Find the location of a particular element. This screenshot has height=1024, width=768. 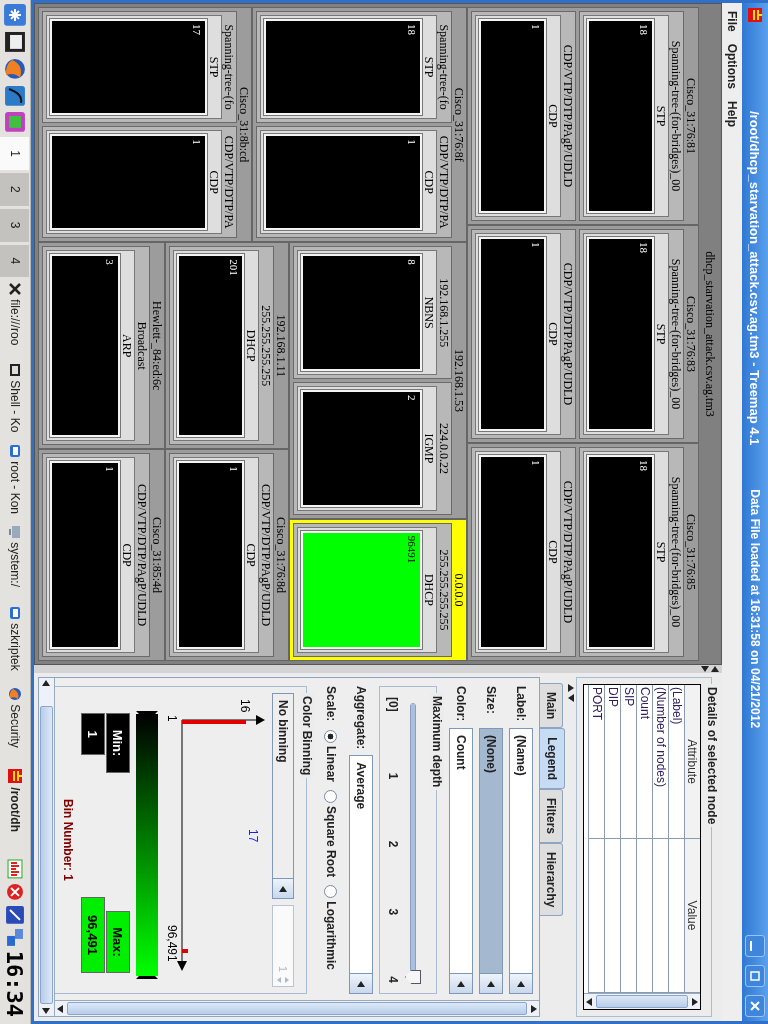

network-icon is located at coordinates (15, 937).